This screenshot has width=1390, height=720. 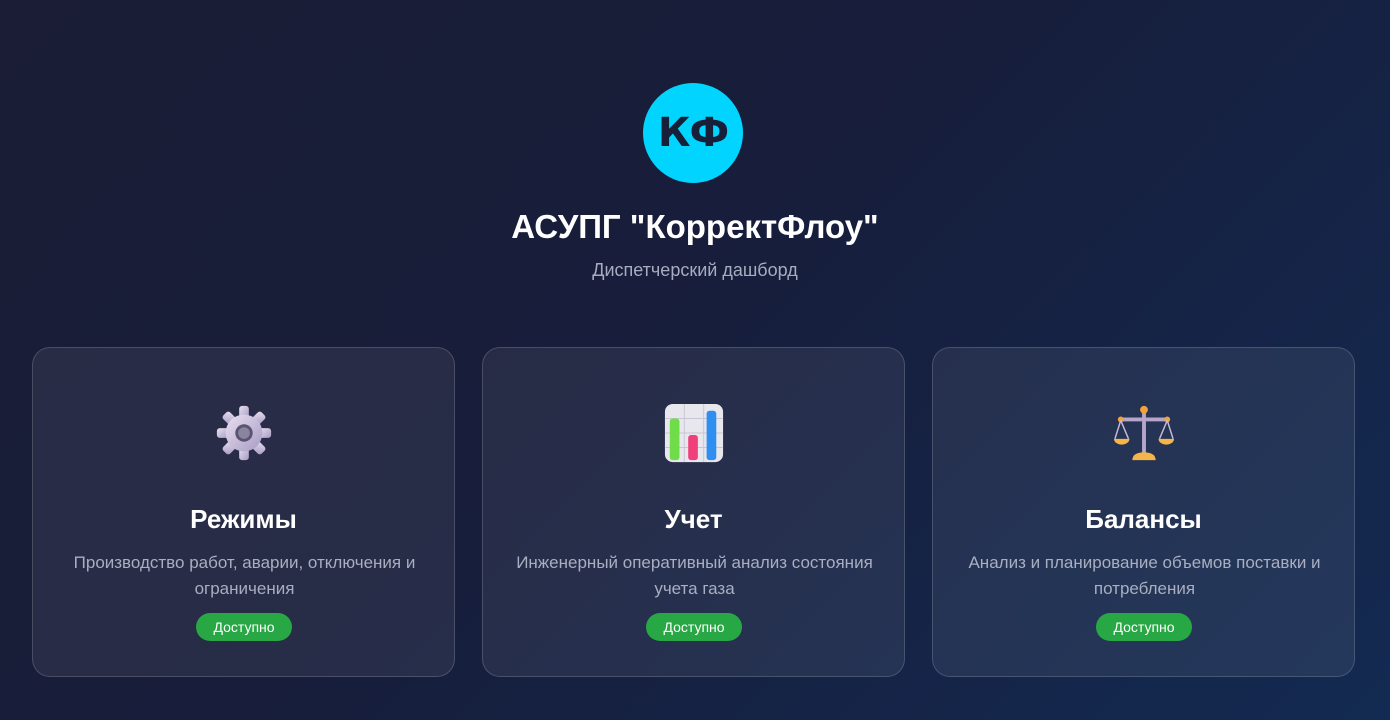 I want to click on bar-chart-icon, so click(x=694, y=433).